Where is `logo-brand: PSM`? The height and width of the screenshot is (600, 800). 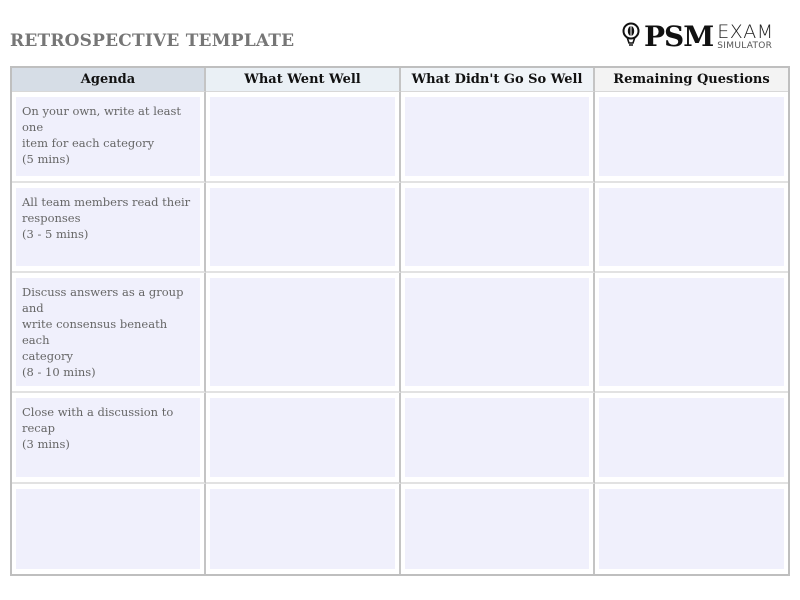 logo-brand: PSM is located at coordinates (679, 36).